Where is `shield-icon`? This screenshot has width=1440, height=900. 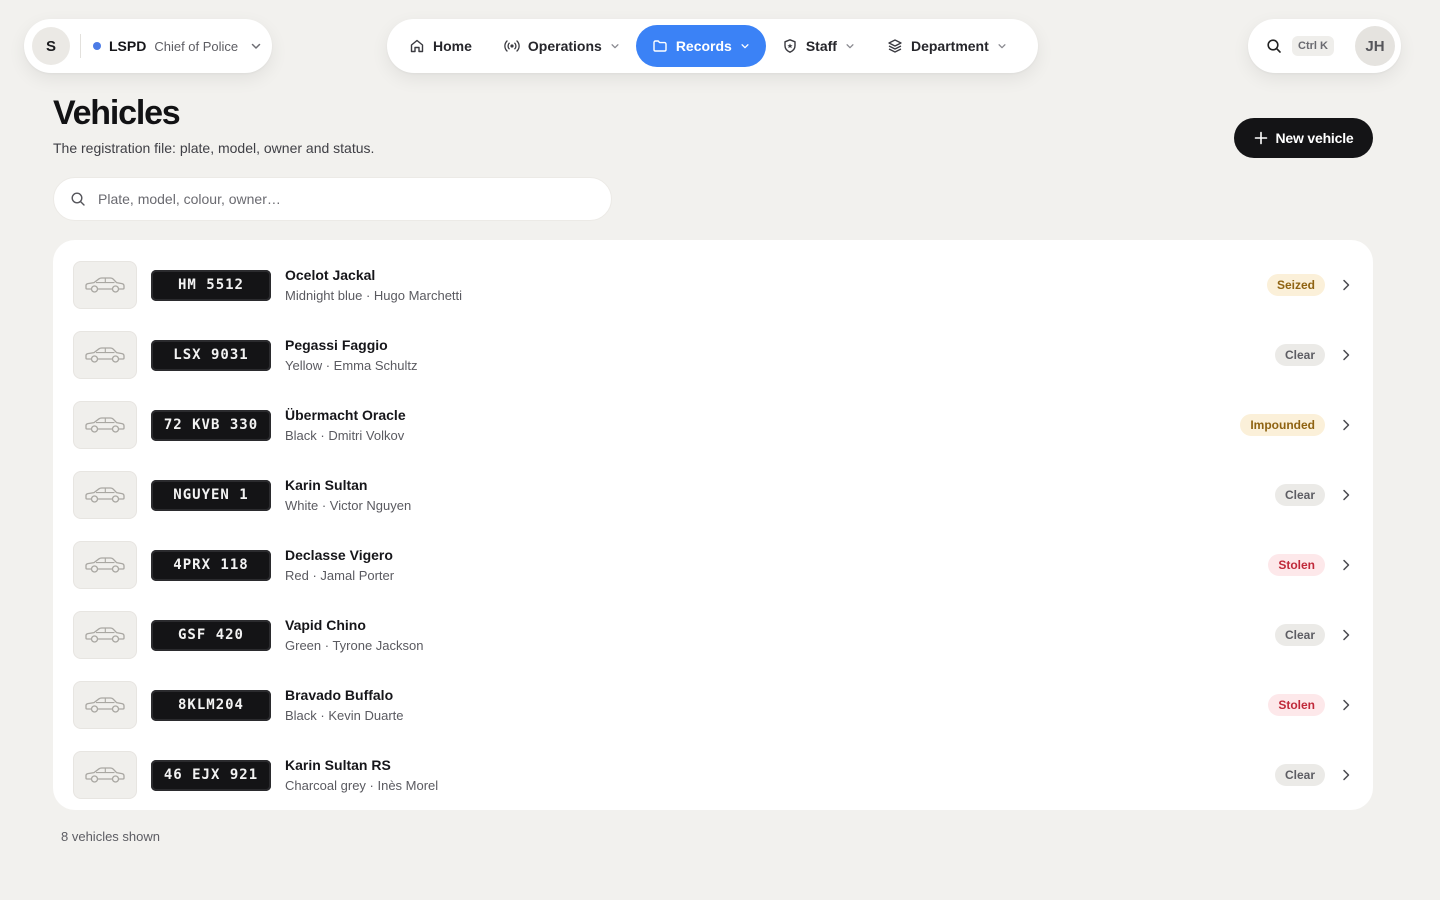
shield-icon is located at coordinates (790, 46).